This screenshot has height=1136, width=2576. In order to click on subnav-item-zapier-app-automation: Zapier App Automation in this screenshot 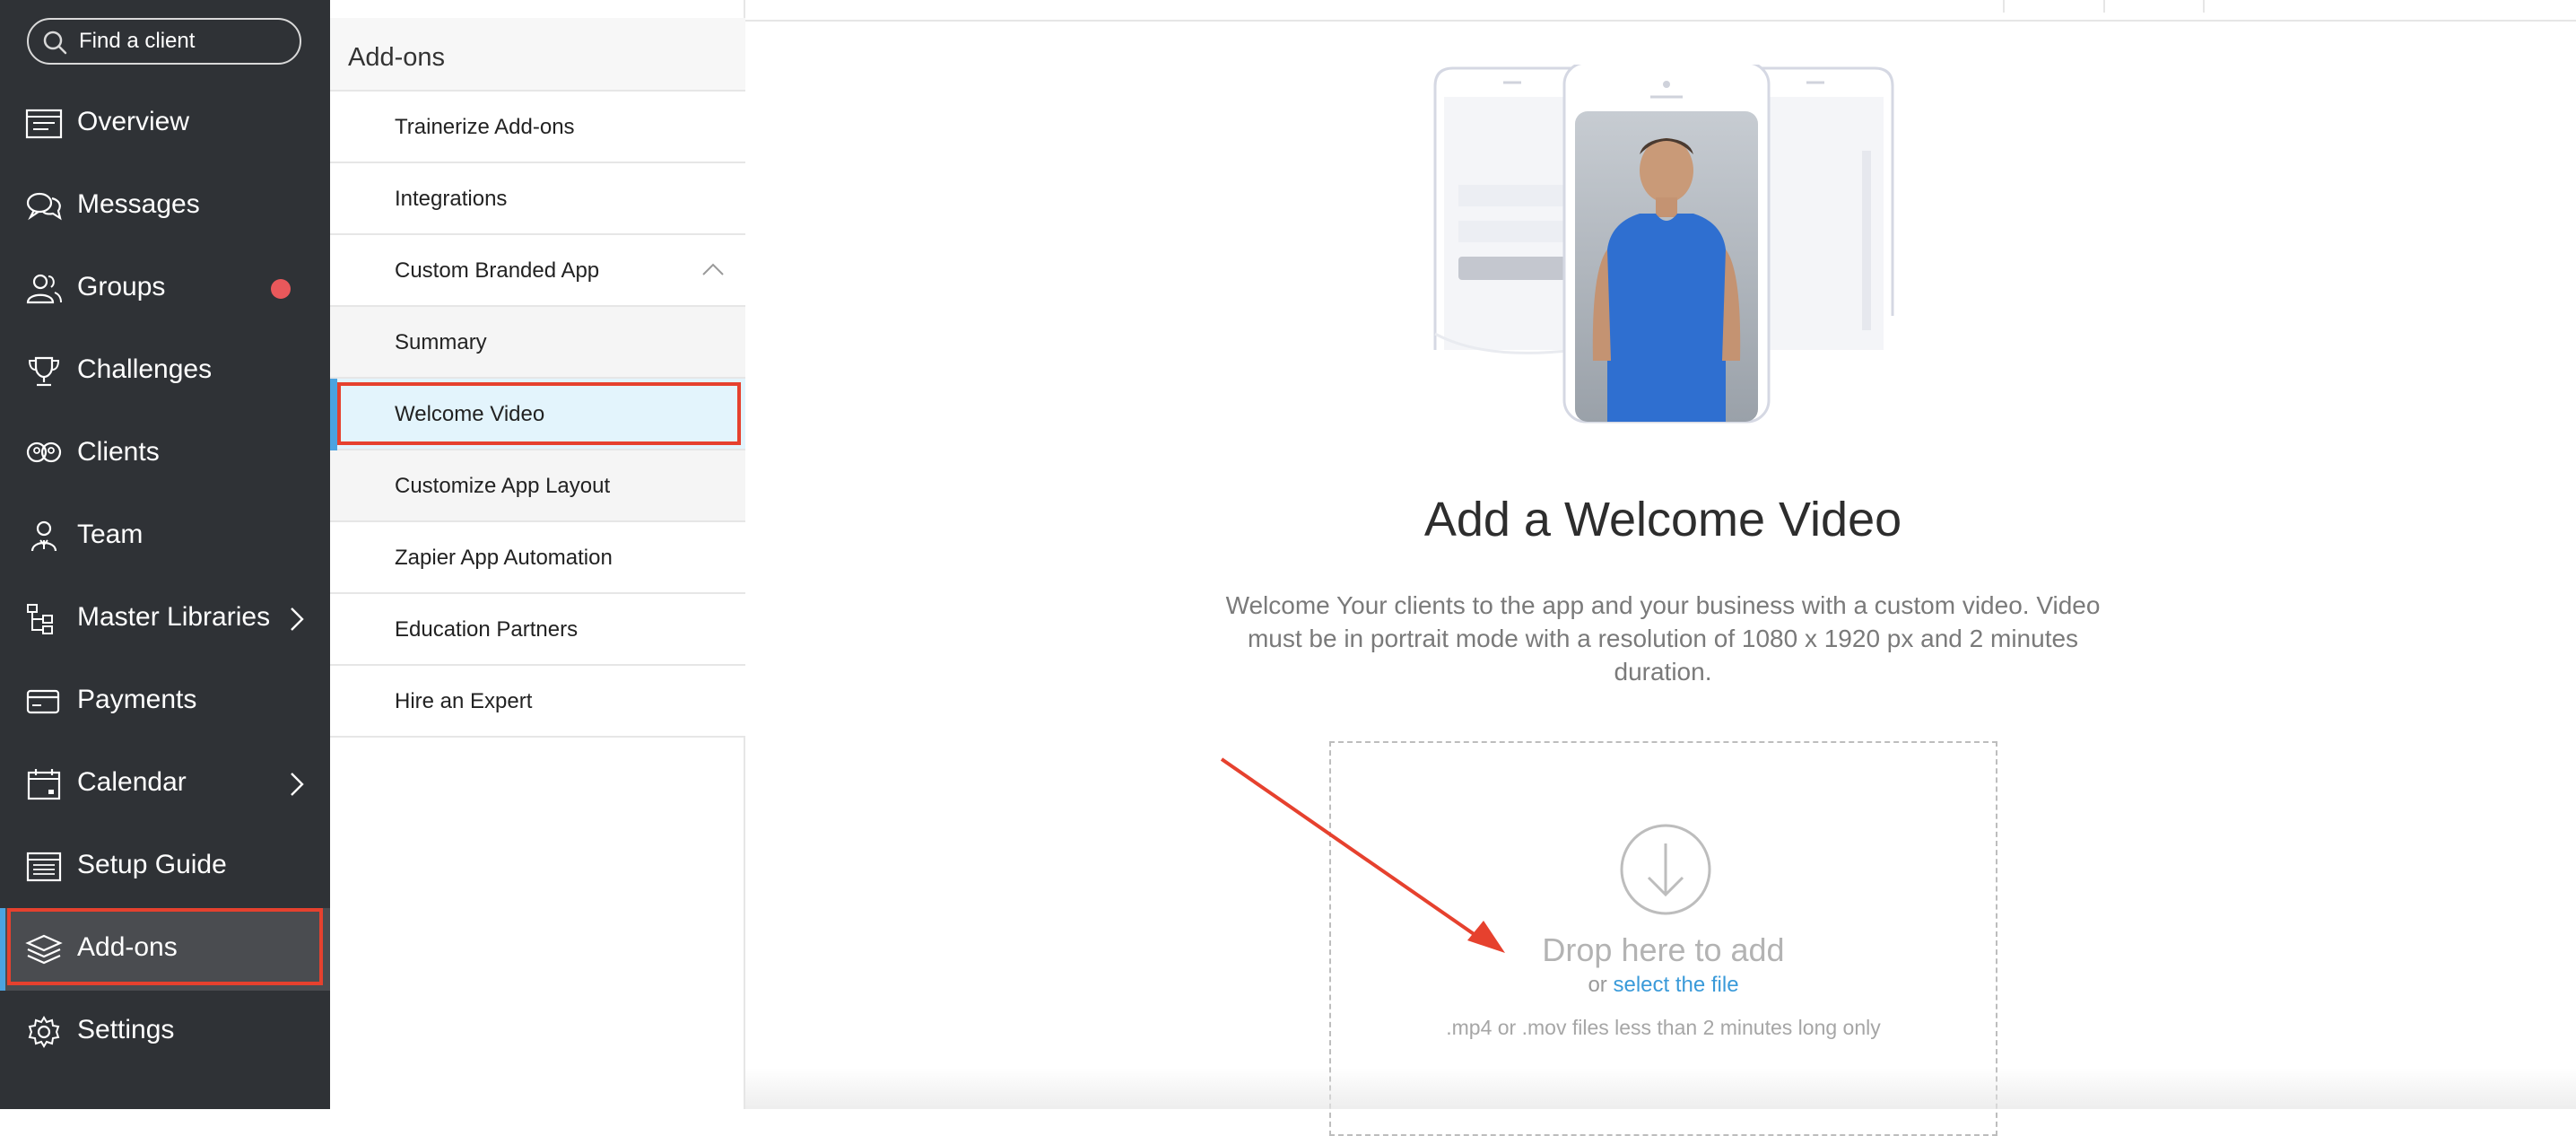, I will do `click(537, 558)`.